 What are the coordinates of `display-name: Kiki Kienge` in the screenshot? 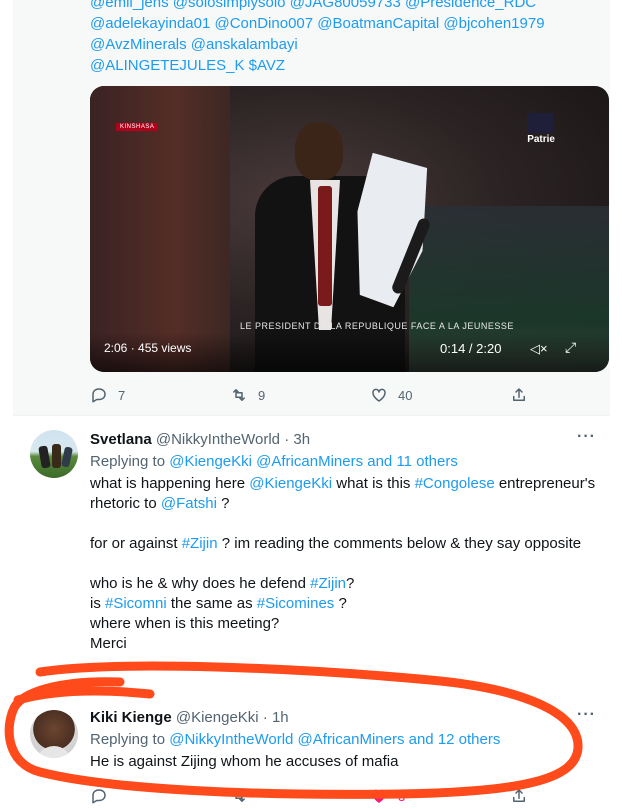 It's located at (131, 717).